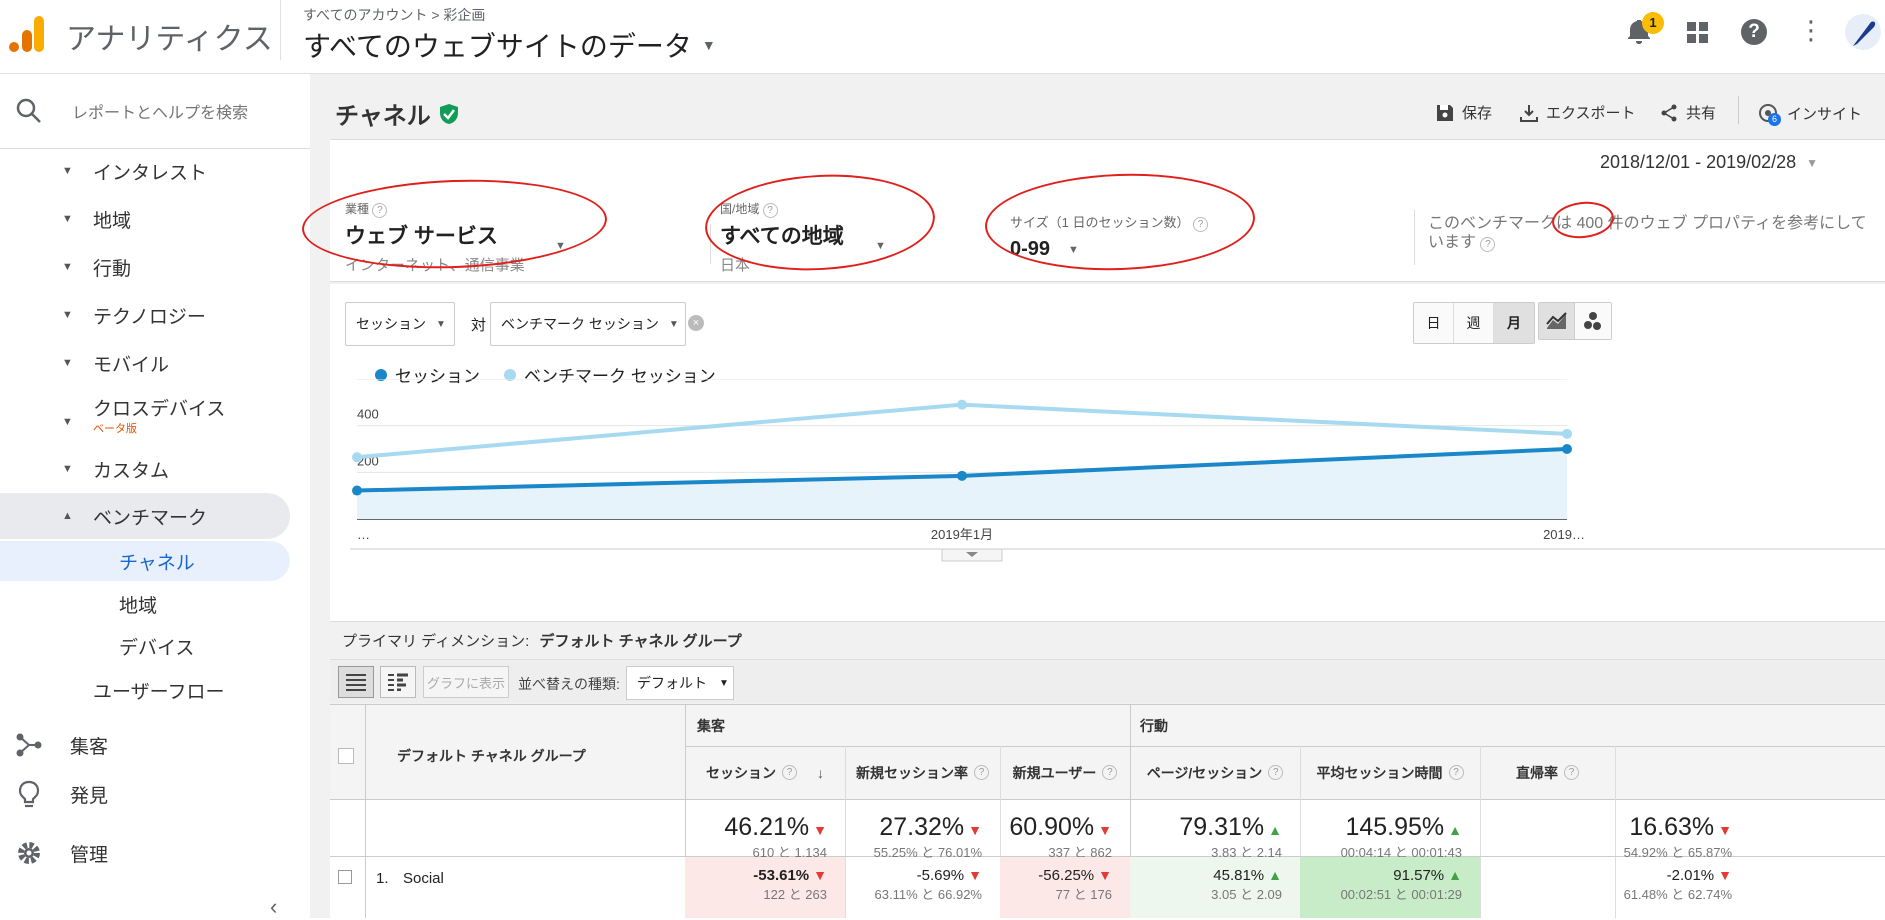 This screenshot has width=1885, height=920. I want to click on column-label: 新規ユーザー, so click(1054, 772).